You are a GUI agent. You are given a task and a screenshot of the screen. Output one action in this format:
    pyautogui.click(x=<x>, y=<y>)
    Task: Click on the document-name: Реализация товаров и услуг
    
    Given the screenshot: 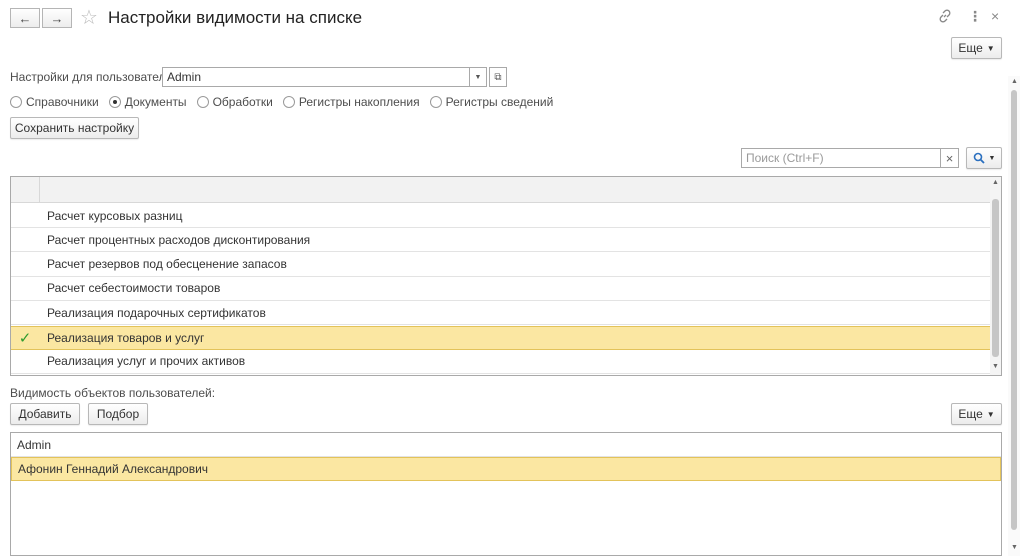 What is the action you would take?
    pyautogui.click(x=126, y=337)
    